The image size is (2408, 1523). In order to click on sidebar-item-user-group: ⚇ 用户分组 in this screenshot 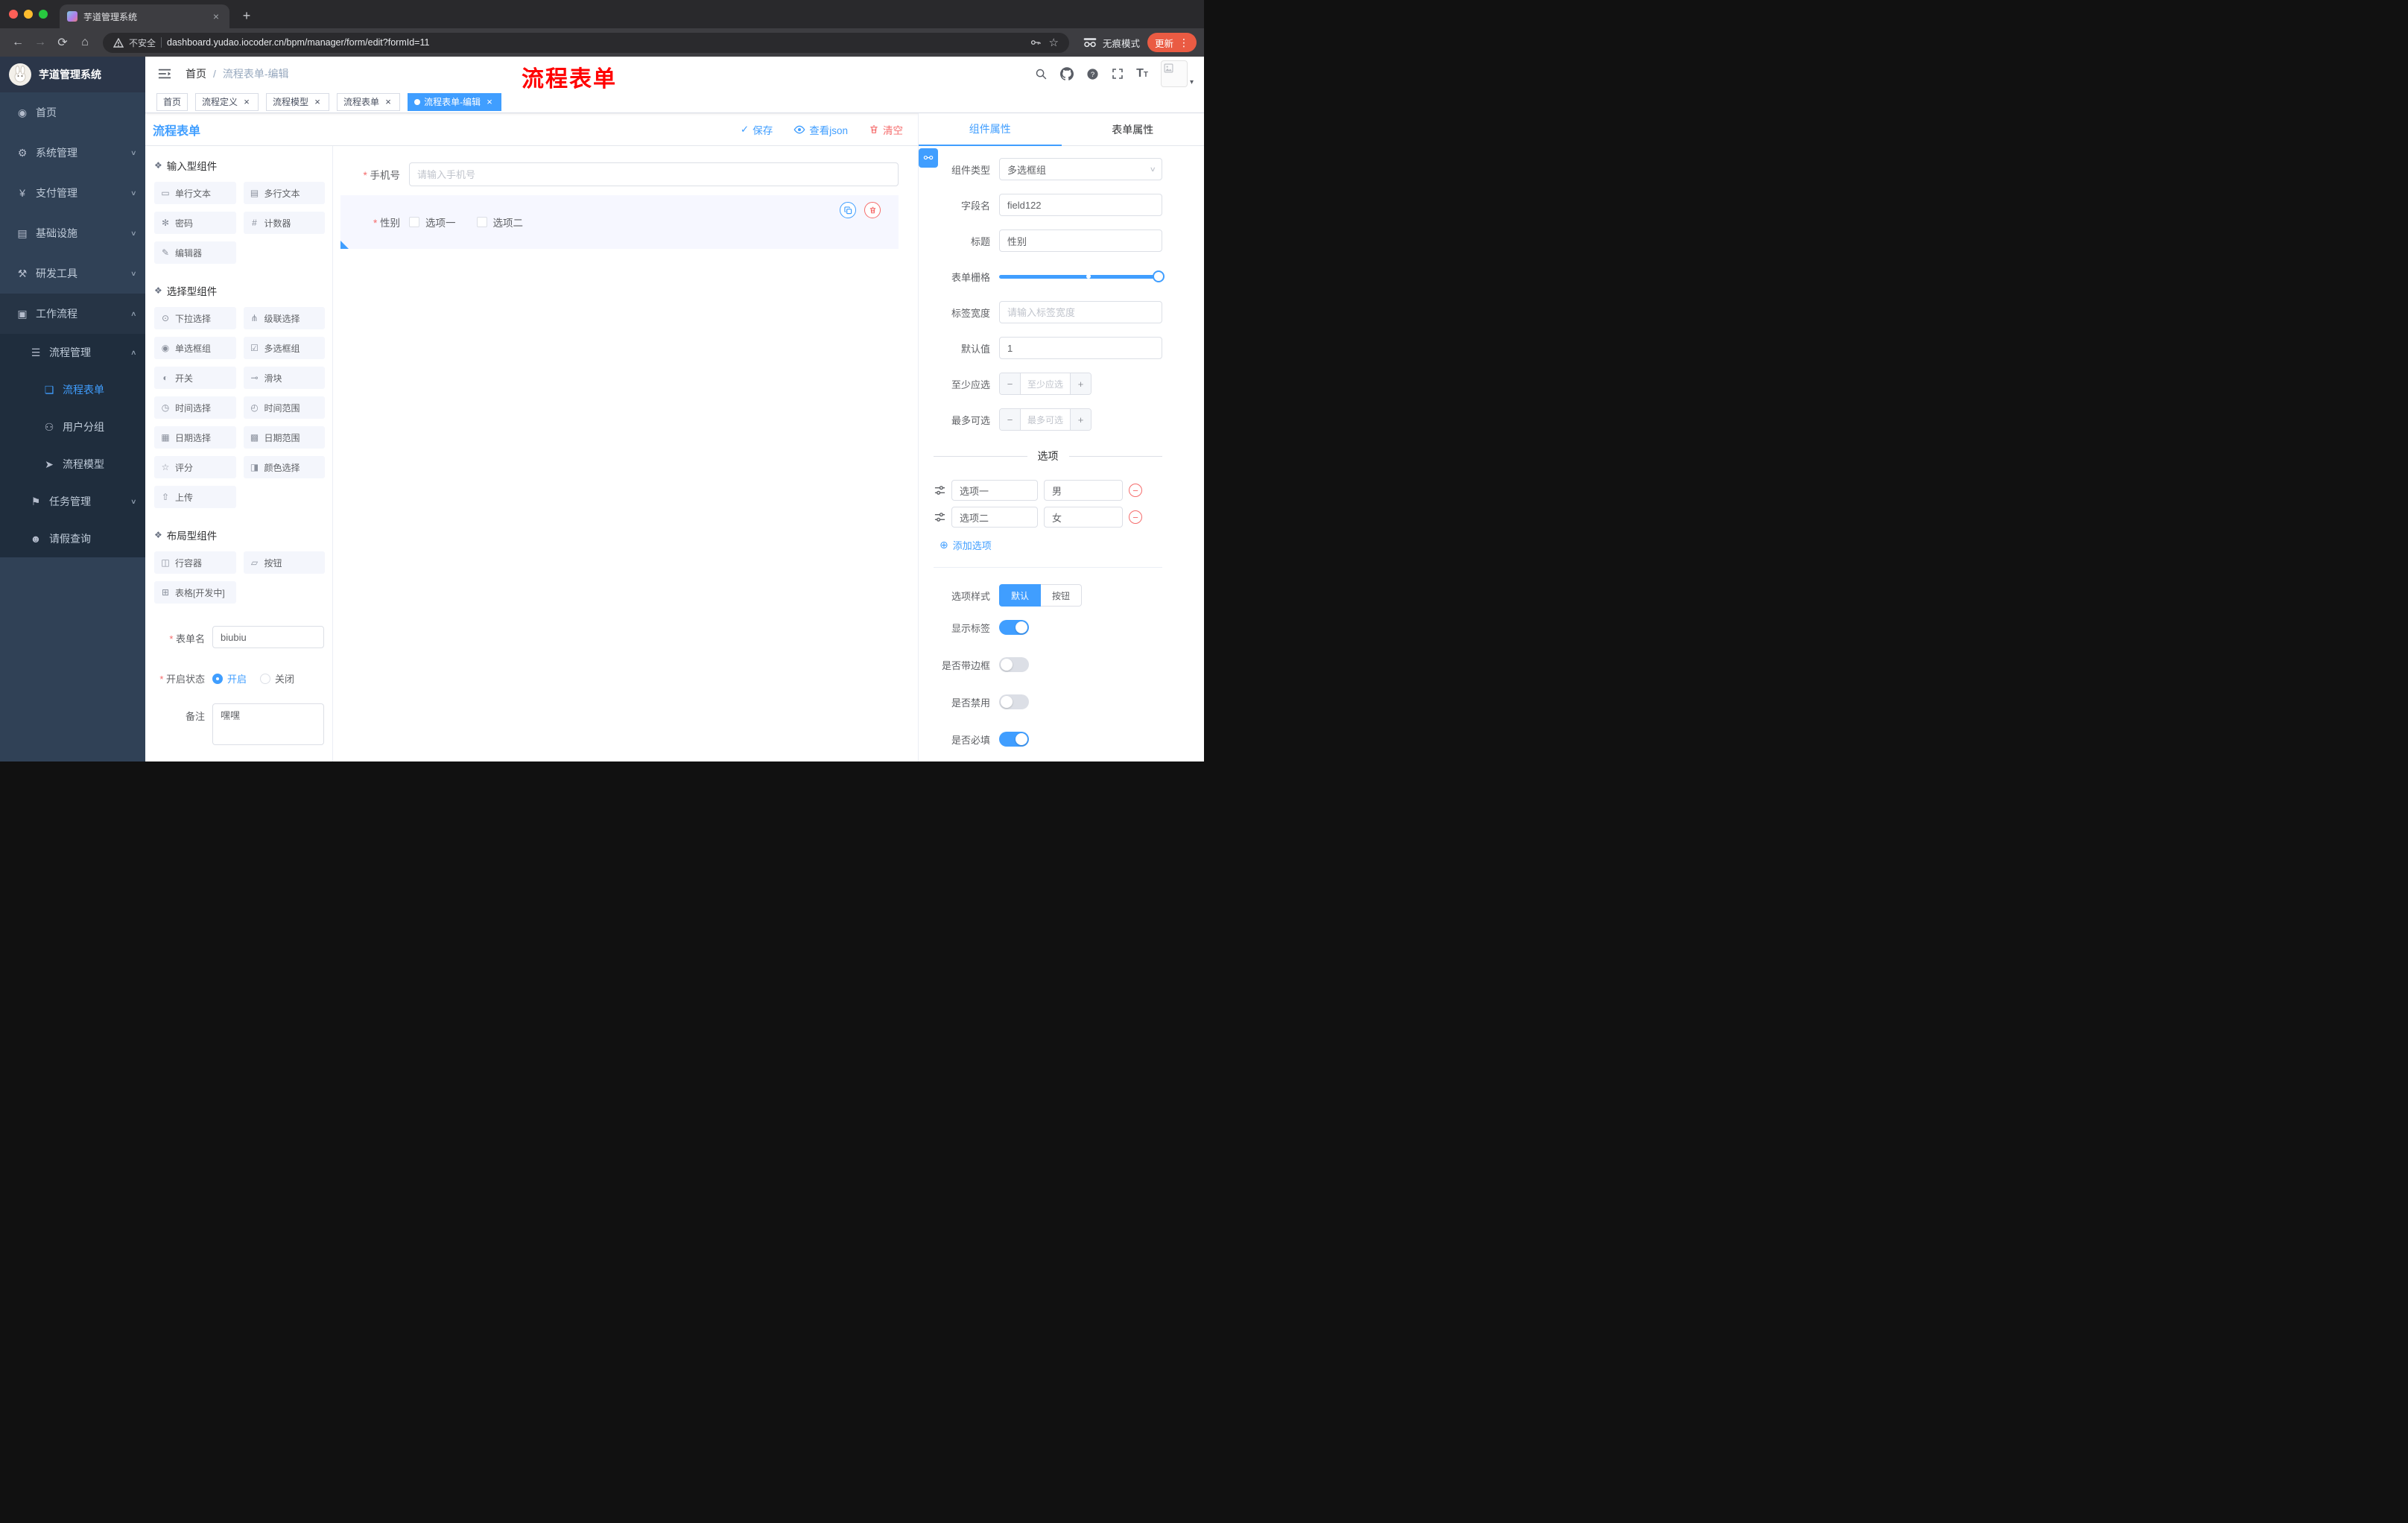, I will do `click(72, 427)`.